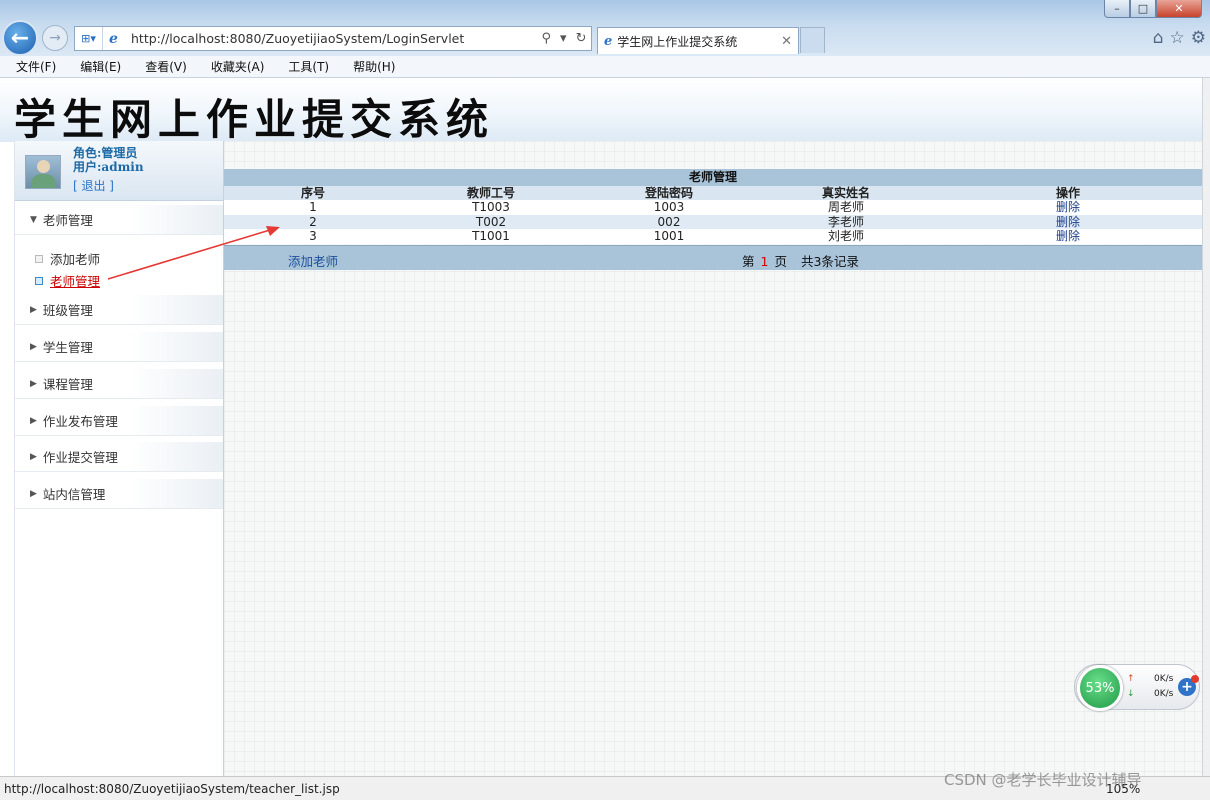 The width and height of the screenshot is (1210, 800). Describe the element at coordinates (490, 193) in the screenshot. I see `column-header: 教师工号` at that location.